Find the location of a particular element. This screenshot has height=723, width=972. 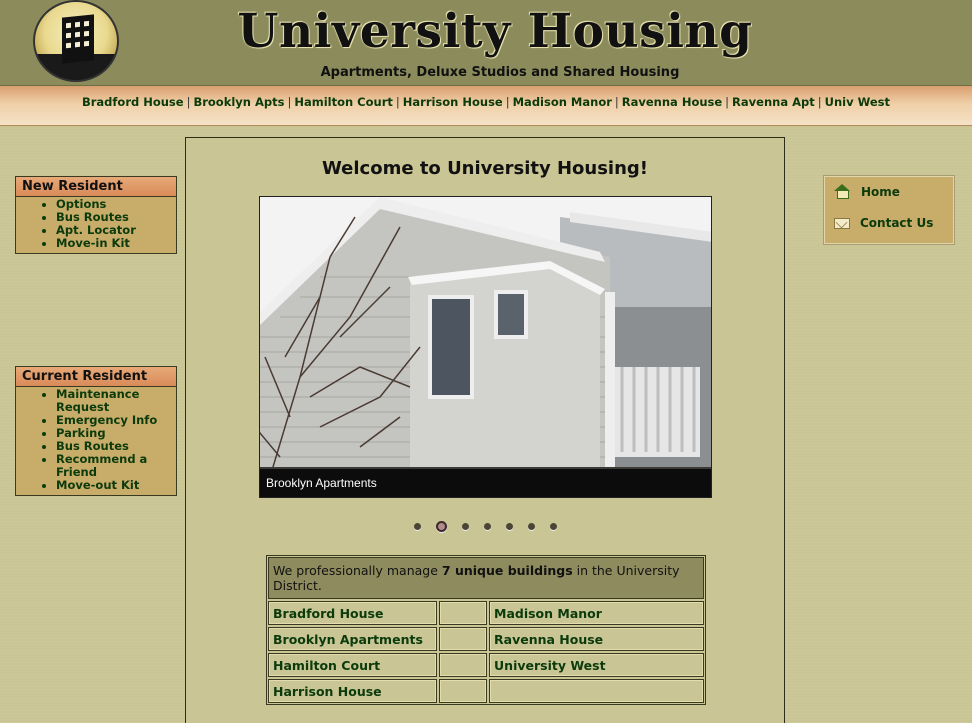

nav-link-harrison-house: Harrison House is located at coordinates (453, 102).